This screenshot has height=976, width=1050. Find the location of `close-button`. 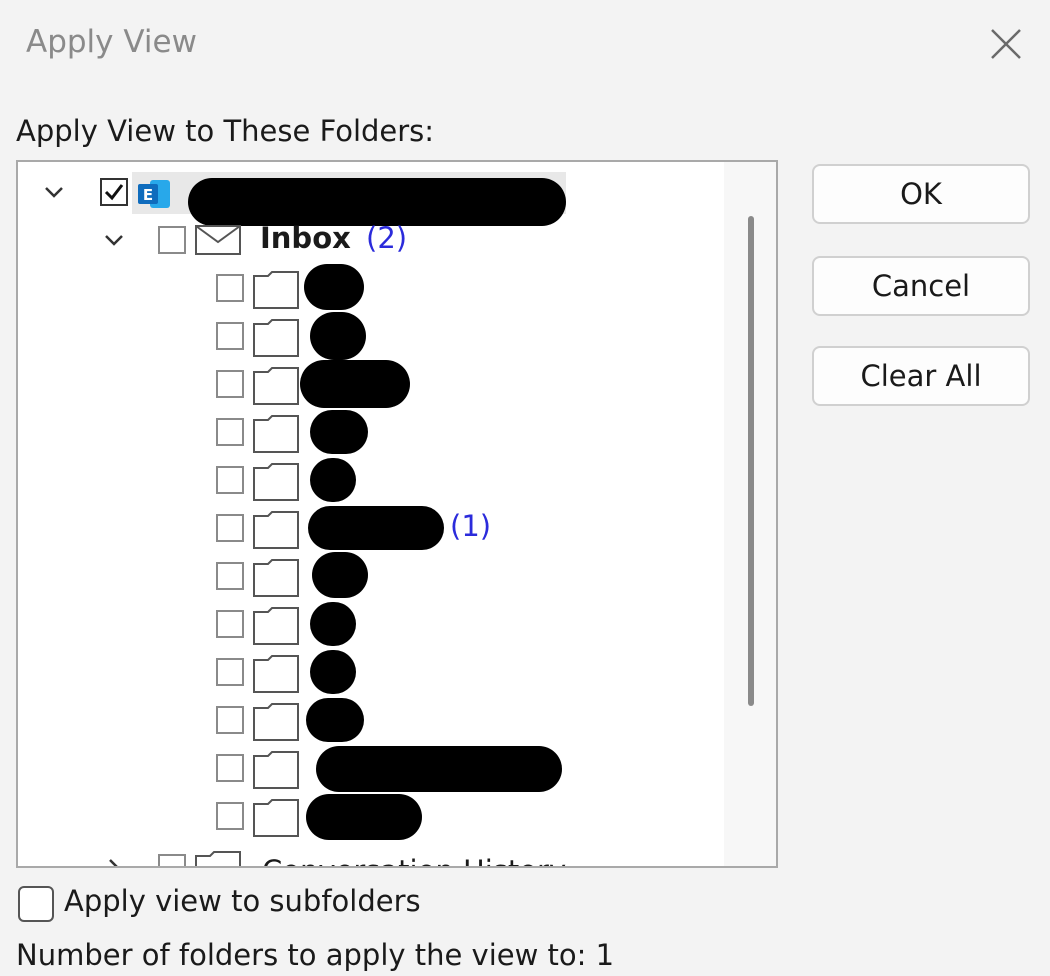

close-button is located at coordinates (1006, 44).